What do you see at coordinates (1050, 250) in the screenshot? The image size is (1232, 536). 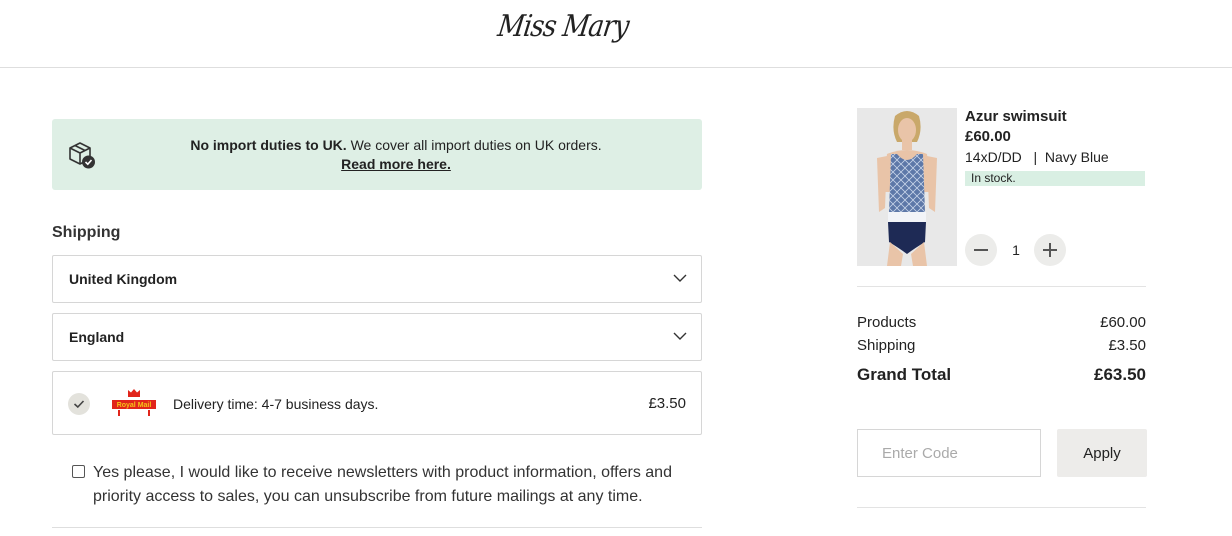 I see `quantity-increase-button` at bounding box center [1050, 250].